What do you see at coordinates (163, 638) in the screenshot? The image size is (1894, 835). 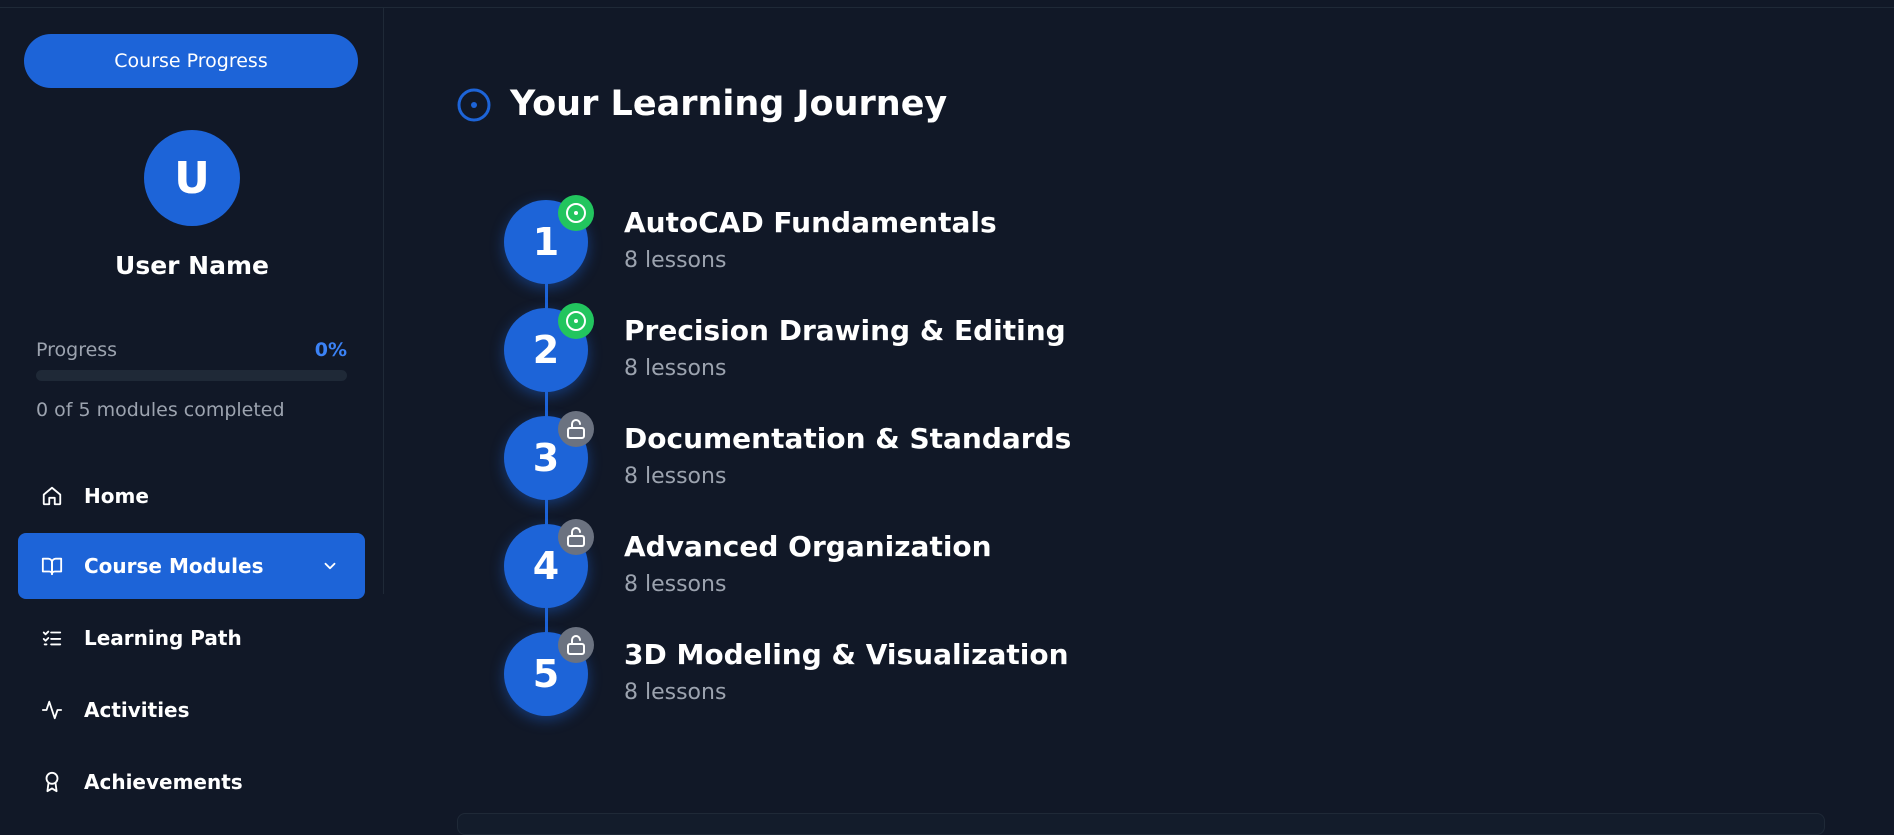 I see `nav-label: Learning Path` at bounding box center [163, 638].